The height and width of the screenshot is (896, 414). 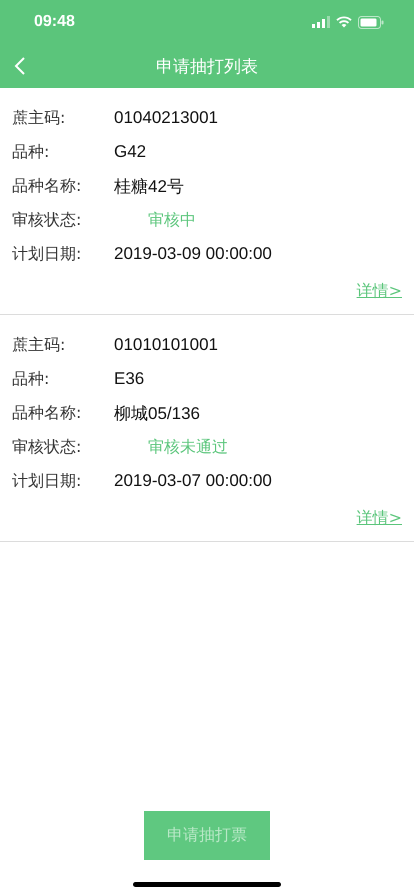 I want to click on status-value: 审核未通过, so click(x=188, y=447).